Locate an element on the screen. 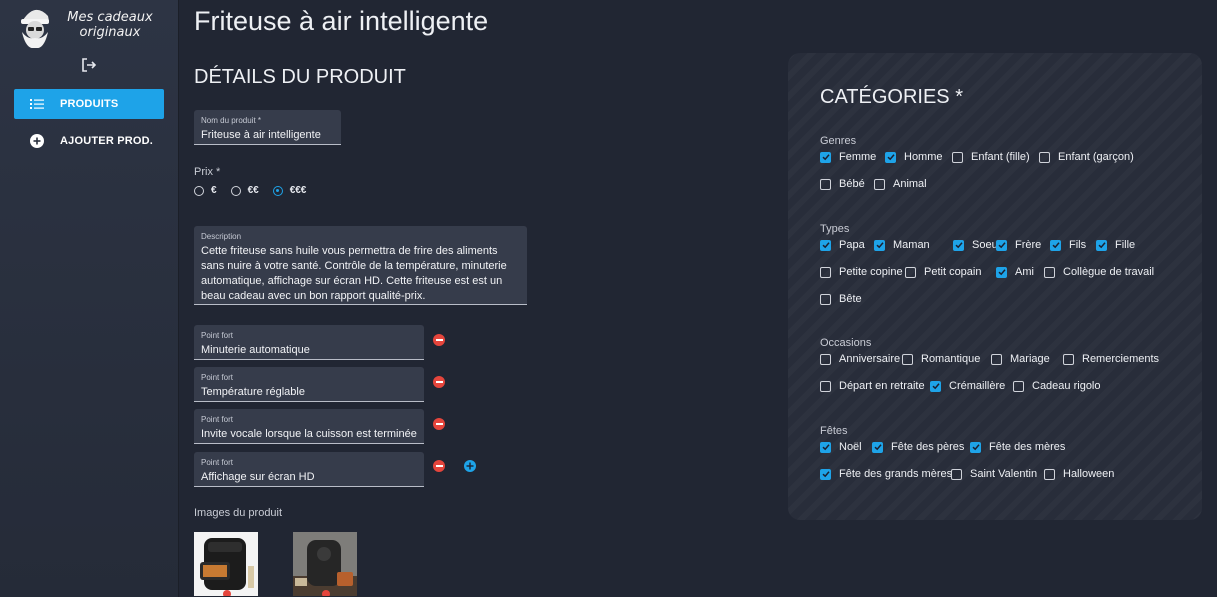  category-checkbox: Ami is located at coordinates (1015, 272).